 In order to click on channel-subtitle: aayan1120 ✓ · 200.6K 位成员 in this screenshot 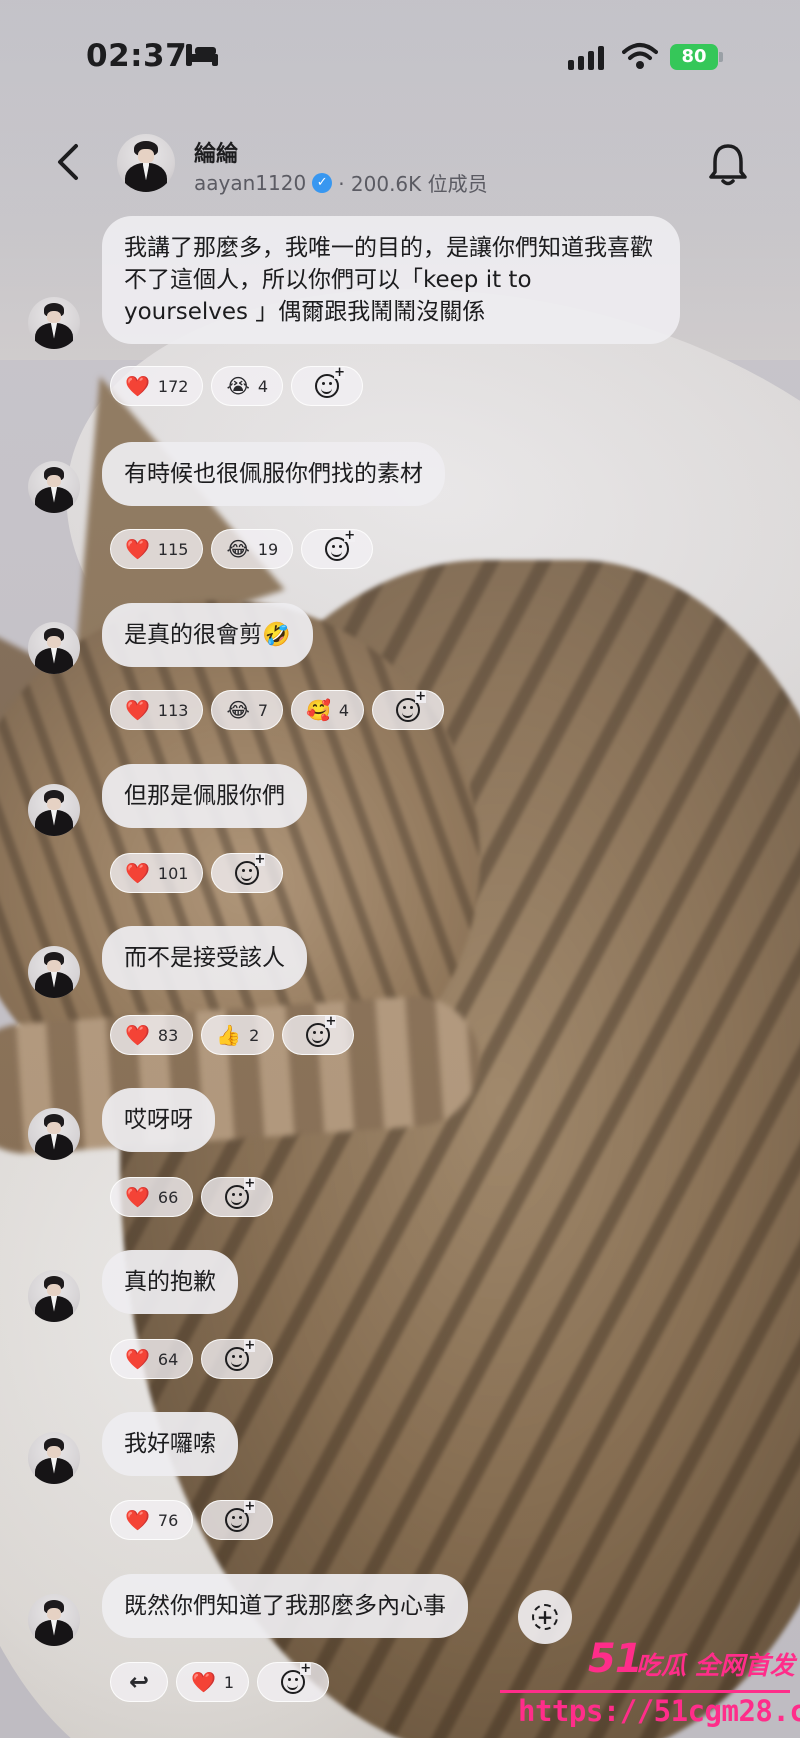, I will do `click(341, 182)`.